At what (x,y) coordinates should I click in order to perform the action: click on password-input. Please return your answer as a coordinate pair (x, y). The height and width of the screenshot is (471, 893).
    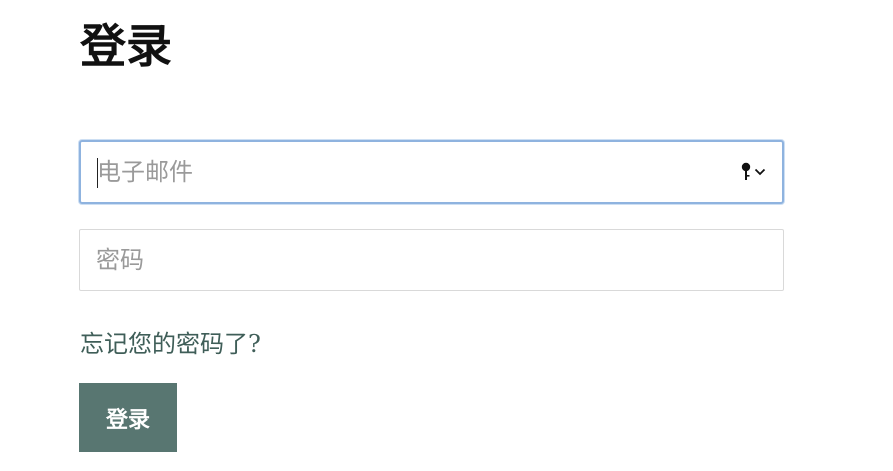
    Looking at the image, I should click on (431, 260).